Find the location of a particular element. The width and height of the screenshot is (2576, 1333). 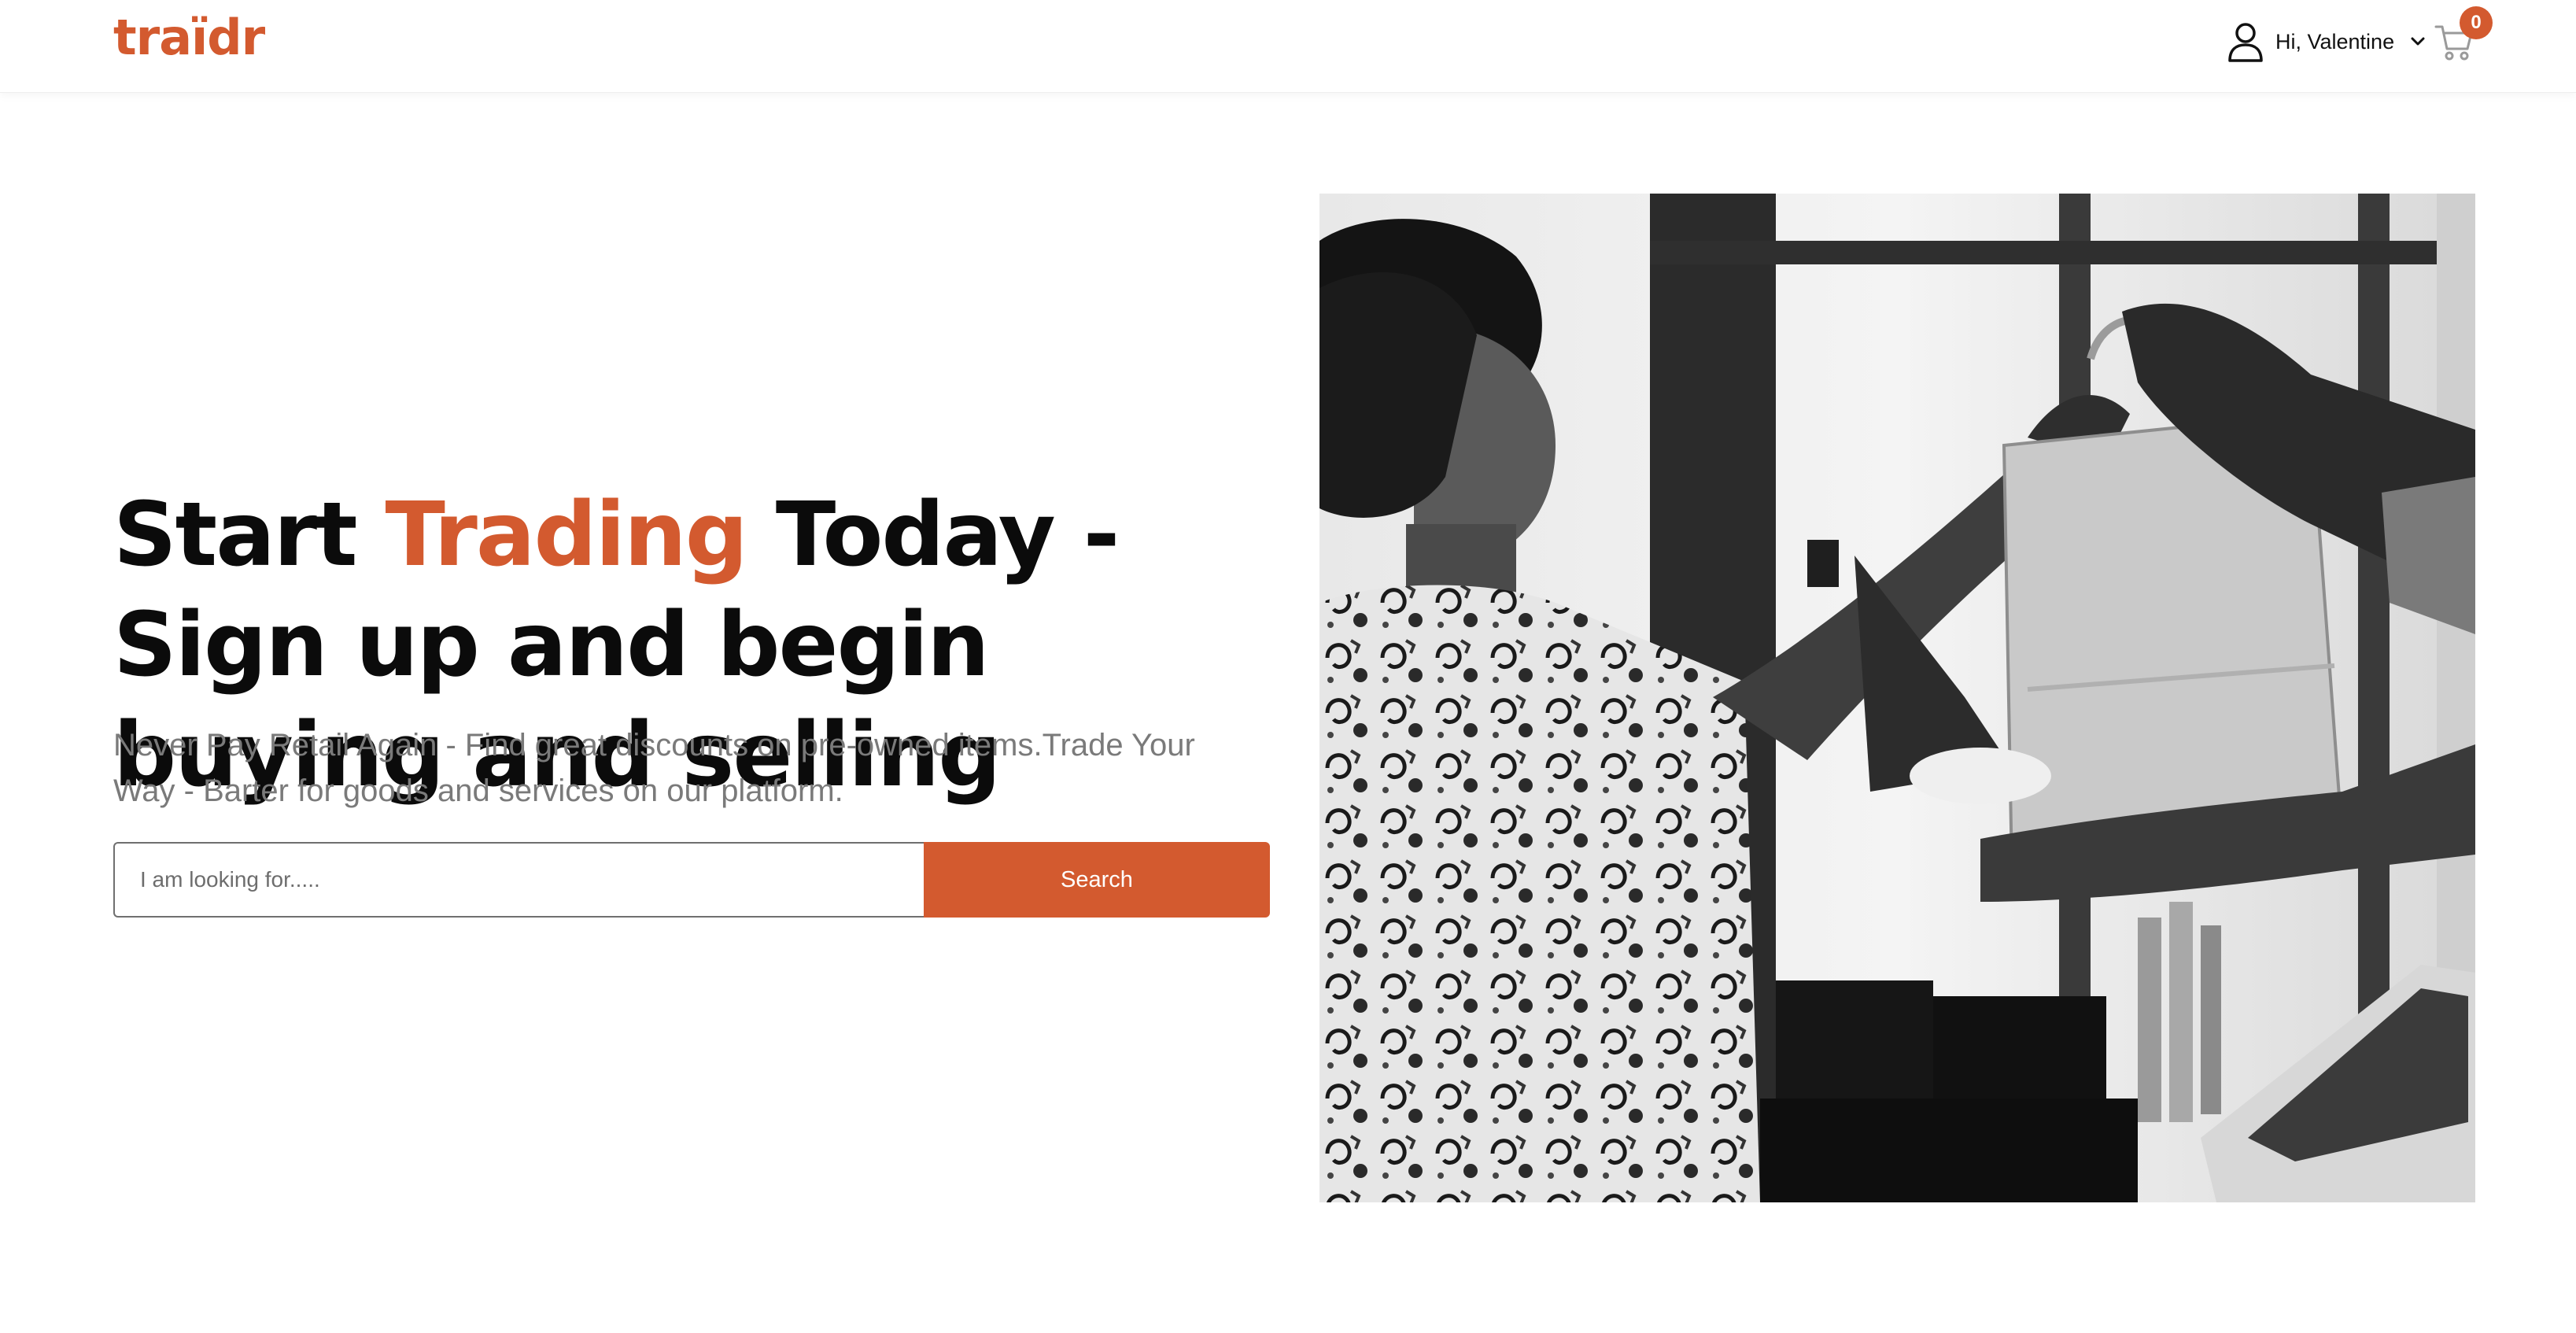

site-header: traïdr Hi, Valentine 0 is located at coordinates (1288, 46).